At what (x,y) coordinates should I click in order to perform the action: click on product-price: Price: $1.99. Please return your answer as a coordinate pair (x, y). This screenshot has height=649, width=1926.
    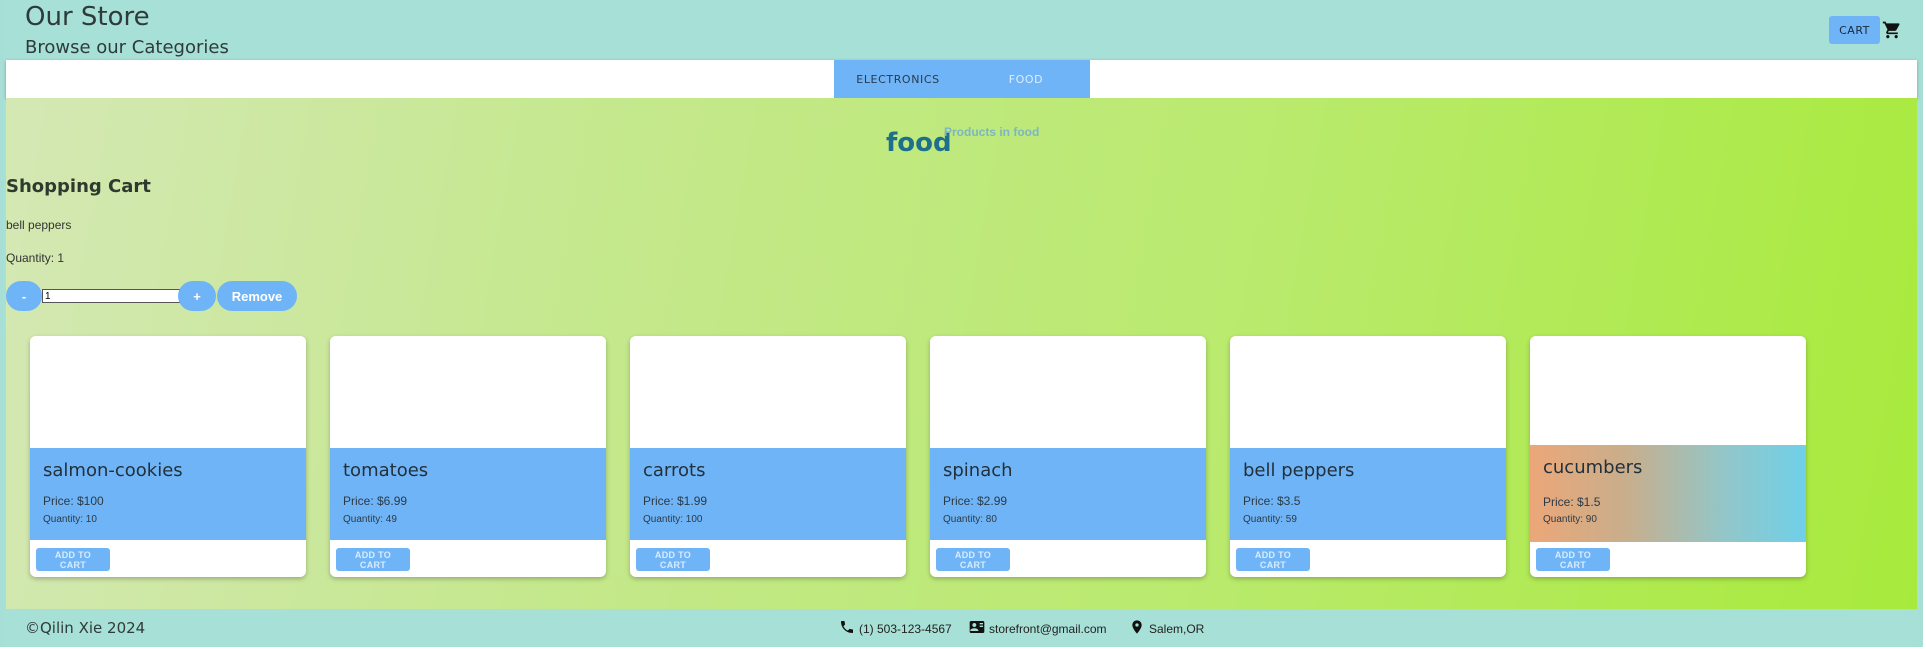
    Looking at the image, I should click on (675, 501).